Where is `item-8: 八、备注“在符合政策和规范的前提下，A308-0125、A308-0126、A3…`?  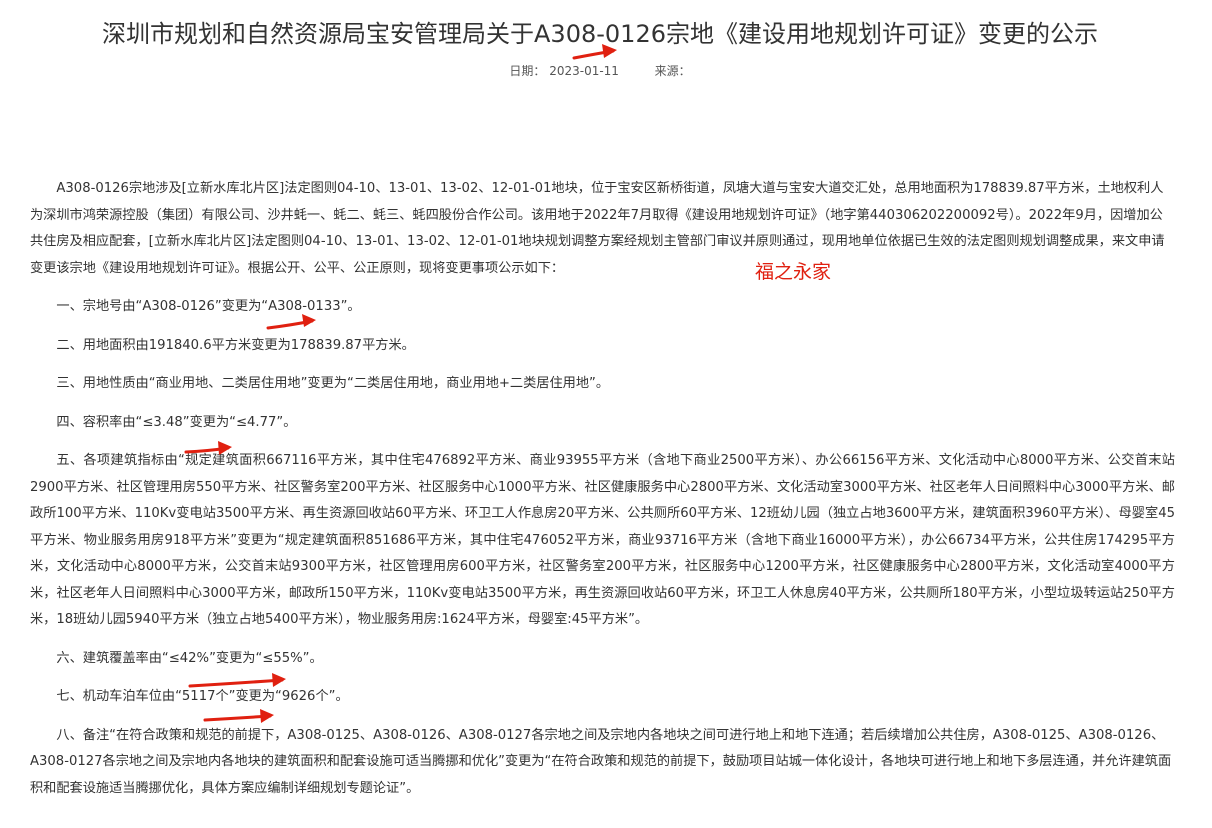
item-8: 八、备注“在符合政策和规范的前提下，A308-0125、A308-0126、A3… is located at coordinates (601, 761).